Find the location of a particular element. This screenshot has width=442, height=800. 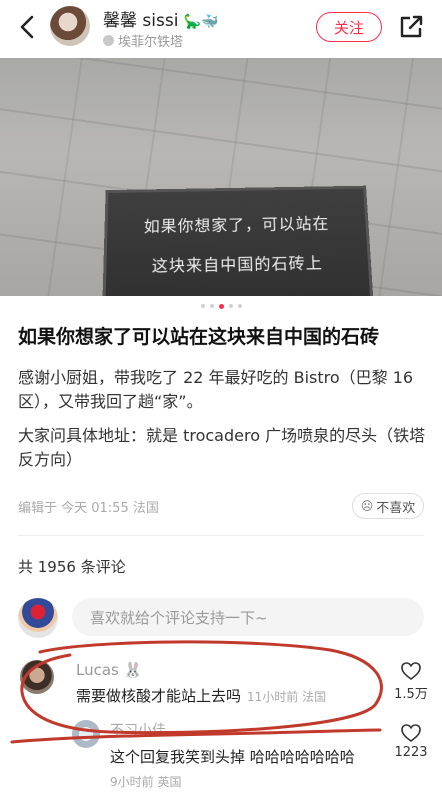

author-name: 馨馨 sissi 🦕🐳 is located at coordinates (161, 18).